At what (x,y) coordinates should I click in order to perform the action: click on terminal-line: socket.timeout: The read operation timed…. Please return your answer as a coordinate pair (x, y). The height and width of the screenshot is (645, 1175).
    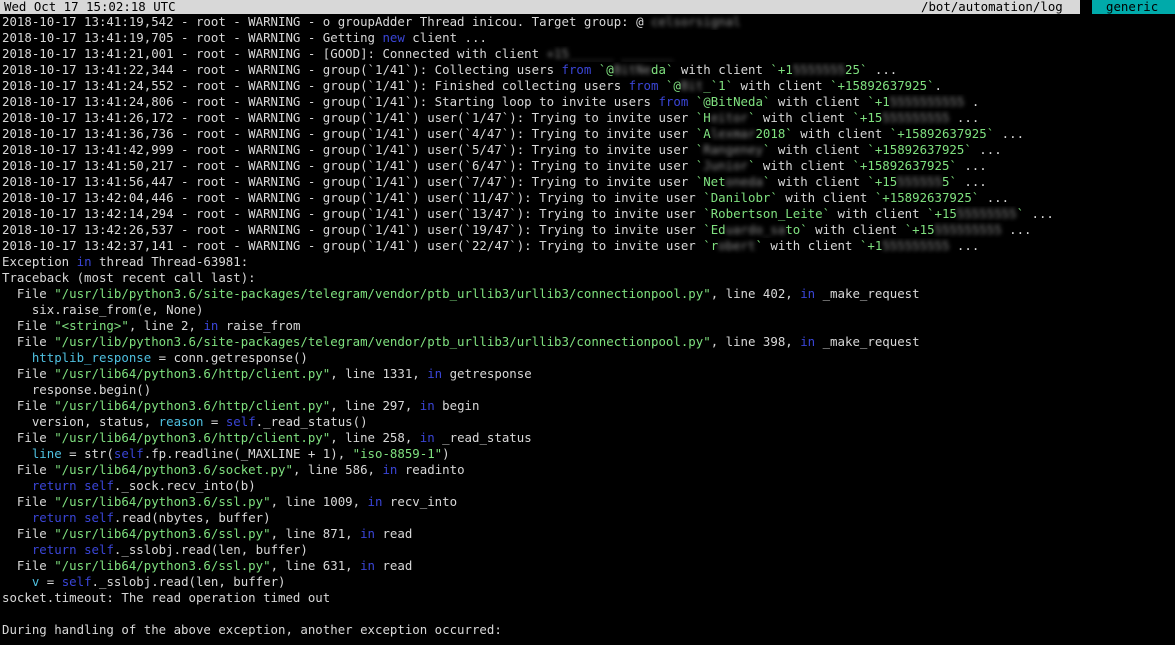
    Looking at the image, I should click on (587, 598).